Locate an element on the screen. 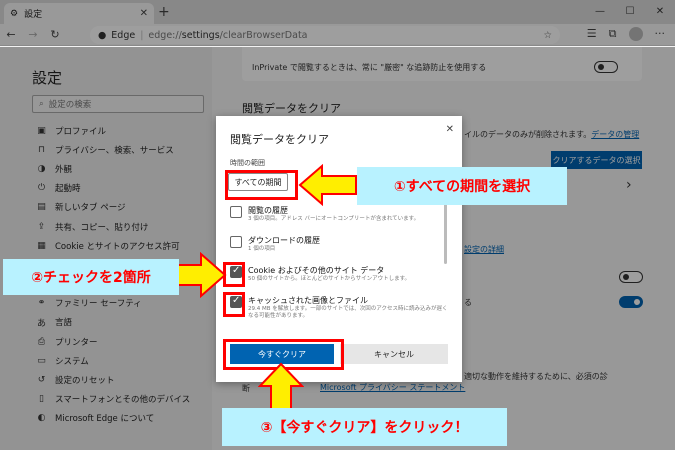  sidebar-item-label: プロファイル is located at coordinates (81, 131).